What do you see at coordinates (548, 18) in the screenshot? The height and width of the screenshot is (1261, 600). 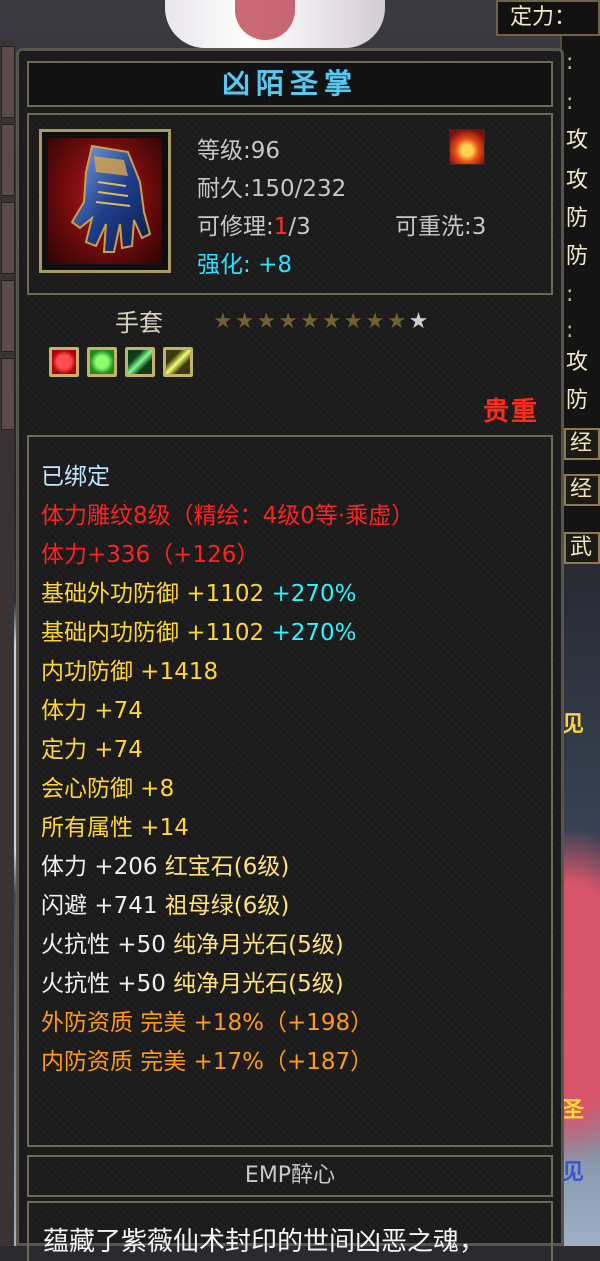 I see `attribute-panel-header: 定力：` at bounding box center [548, 18].